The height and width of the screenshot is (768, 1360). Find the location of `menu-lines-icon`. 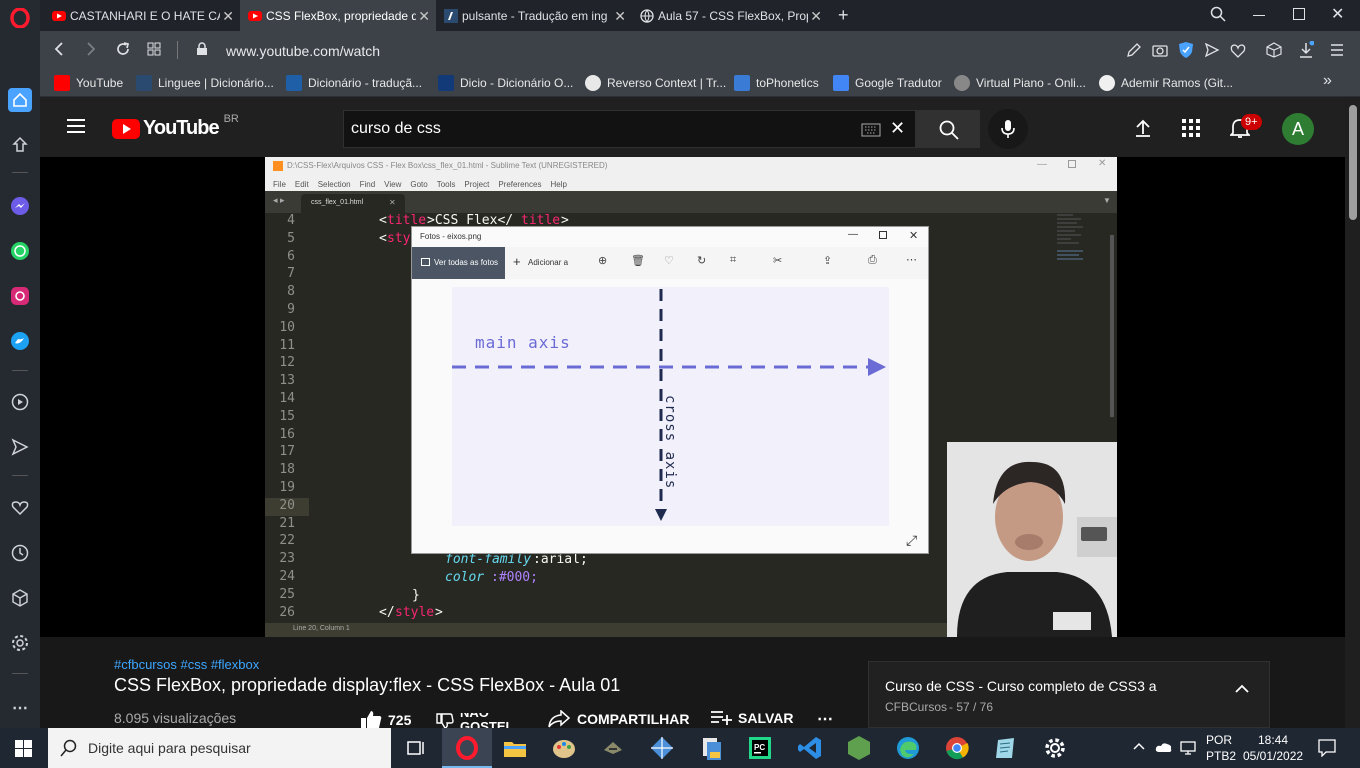

menu-lines-icon is located at coordinates (1337, 50).